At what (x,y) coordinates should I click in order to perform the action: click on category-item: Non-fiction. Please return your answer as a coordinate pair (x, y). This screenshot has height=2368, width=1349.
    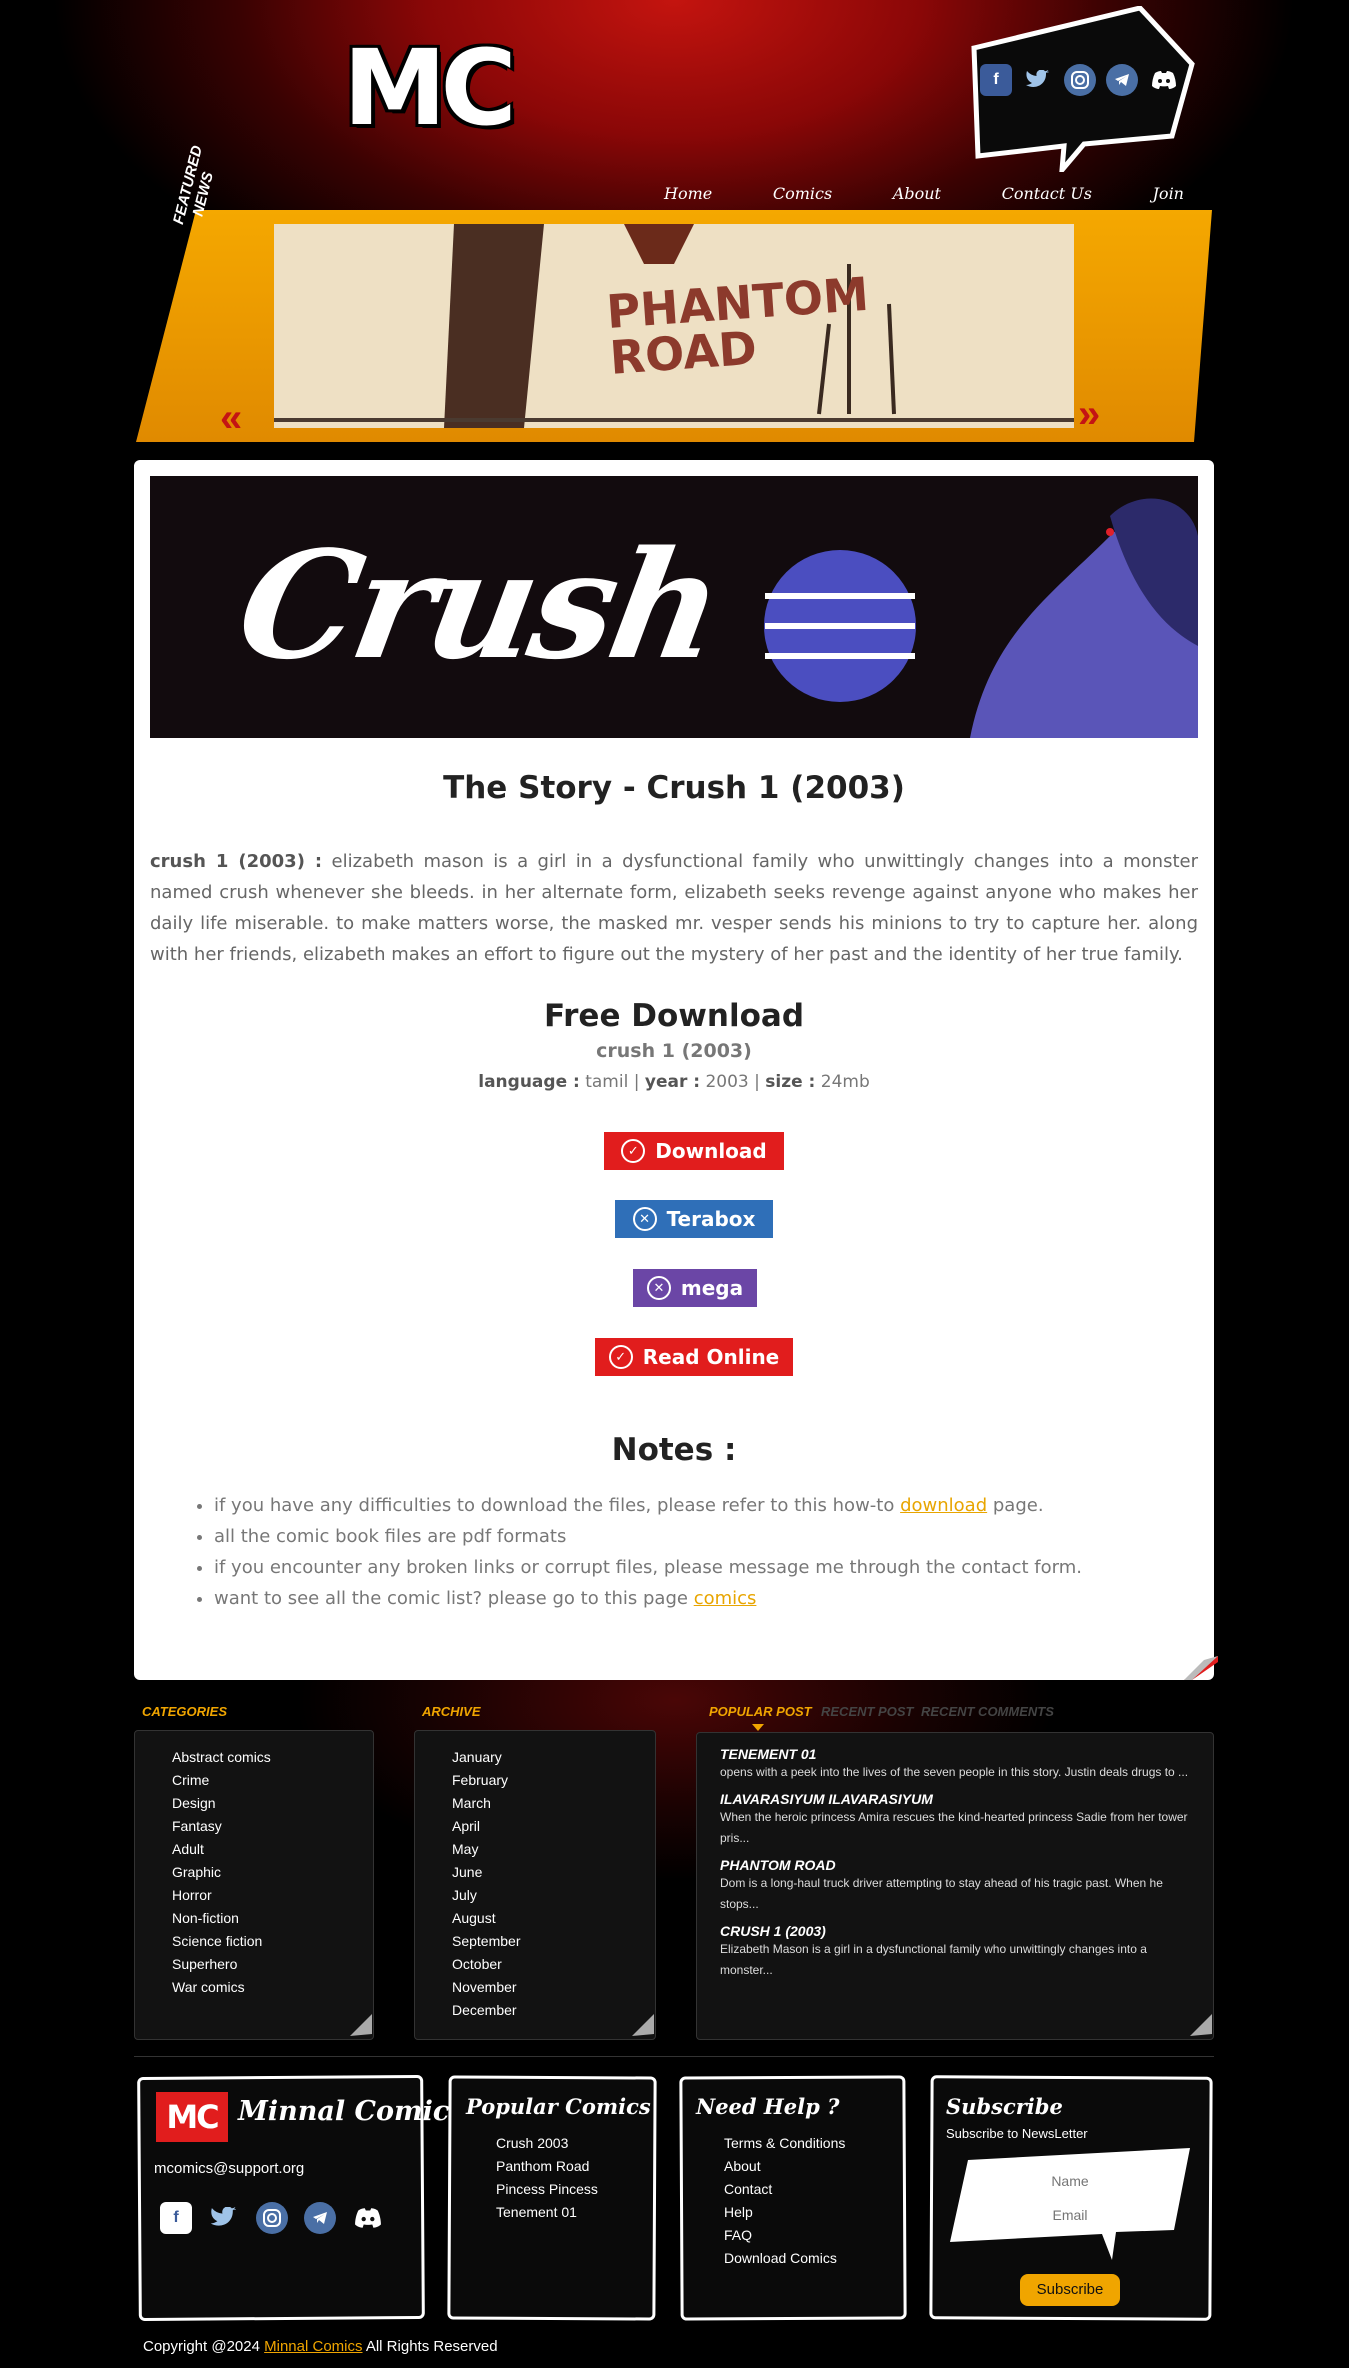
    Looking at the image, I should click on (221, 1918).